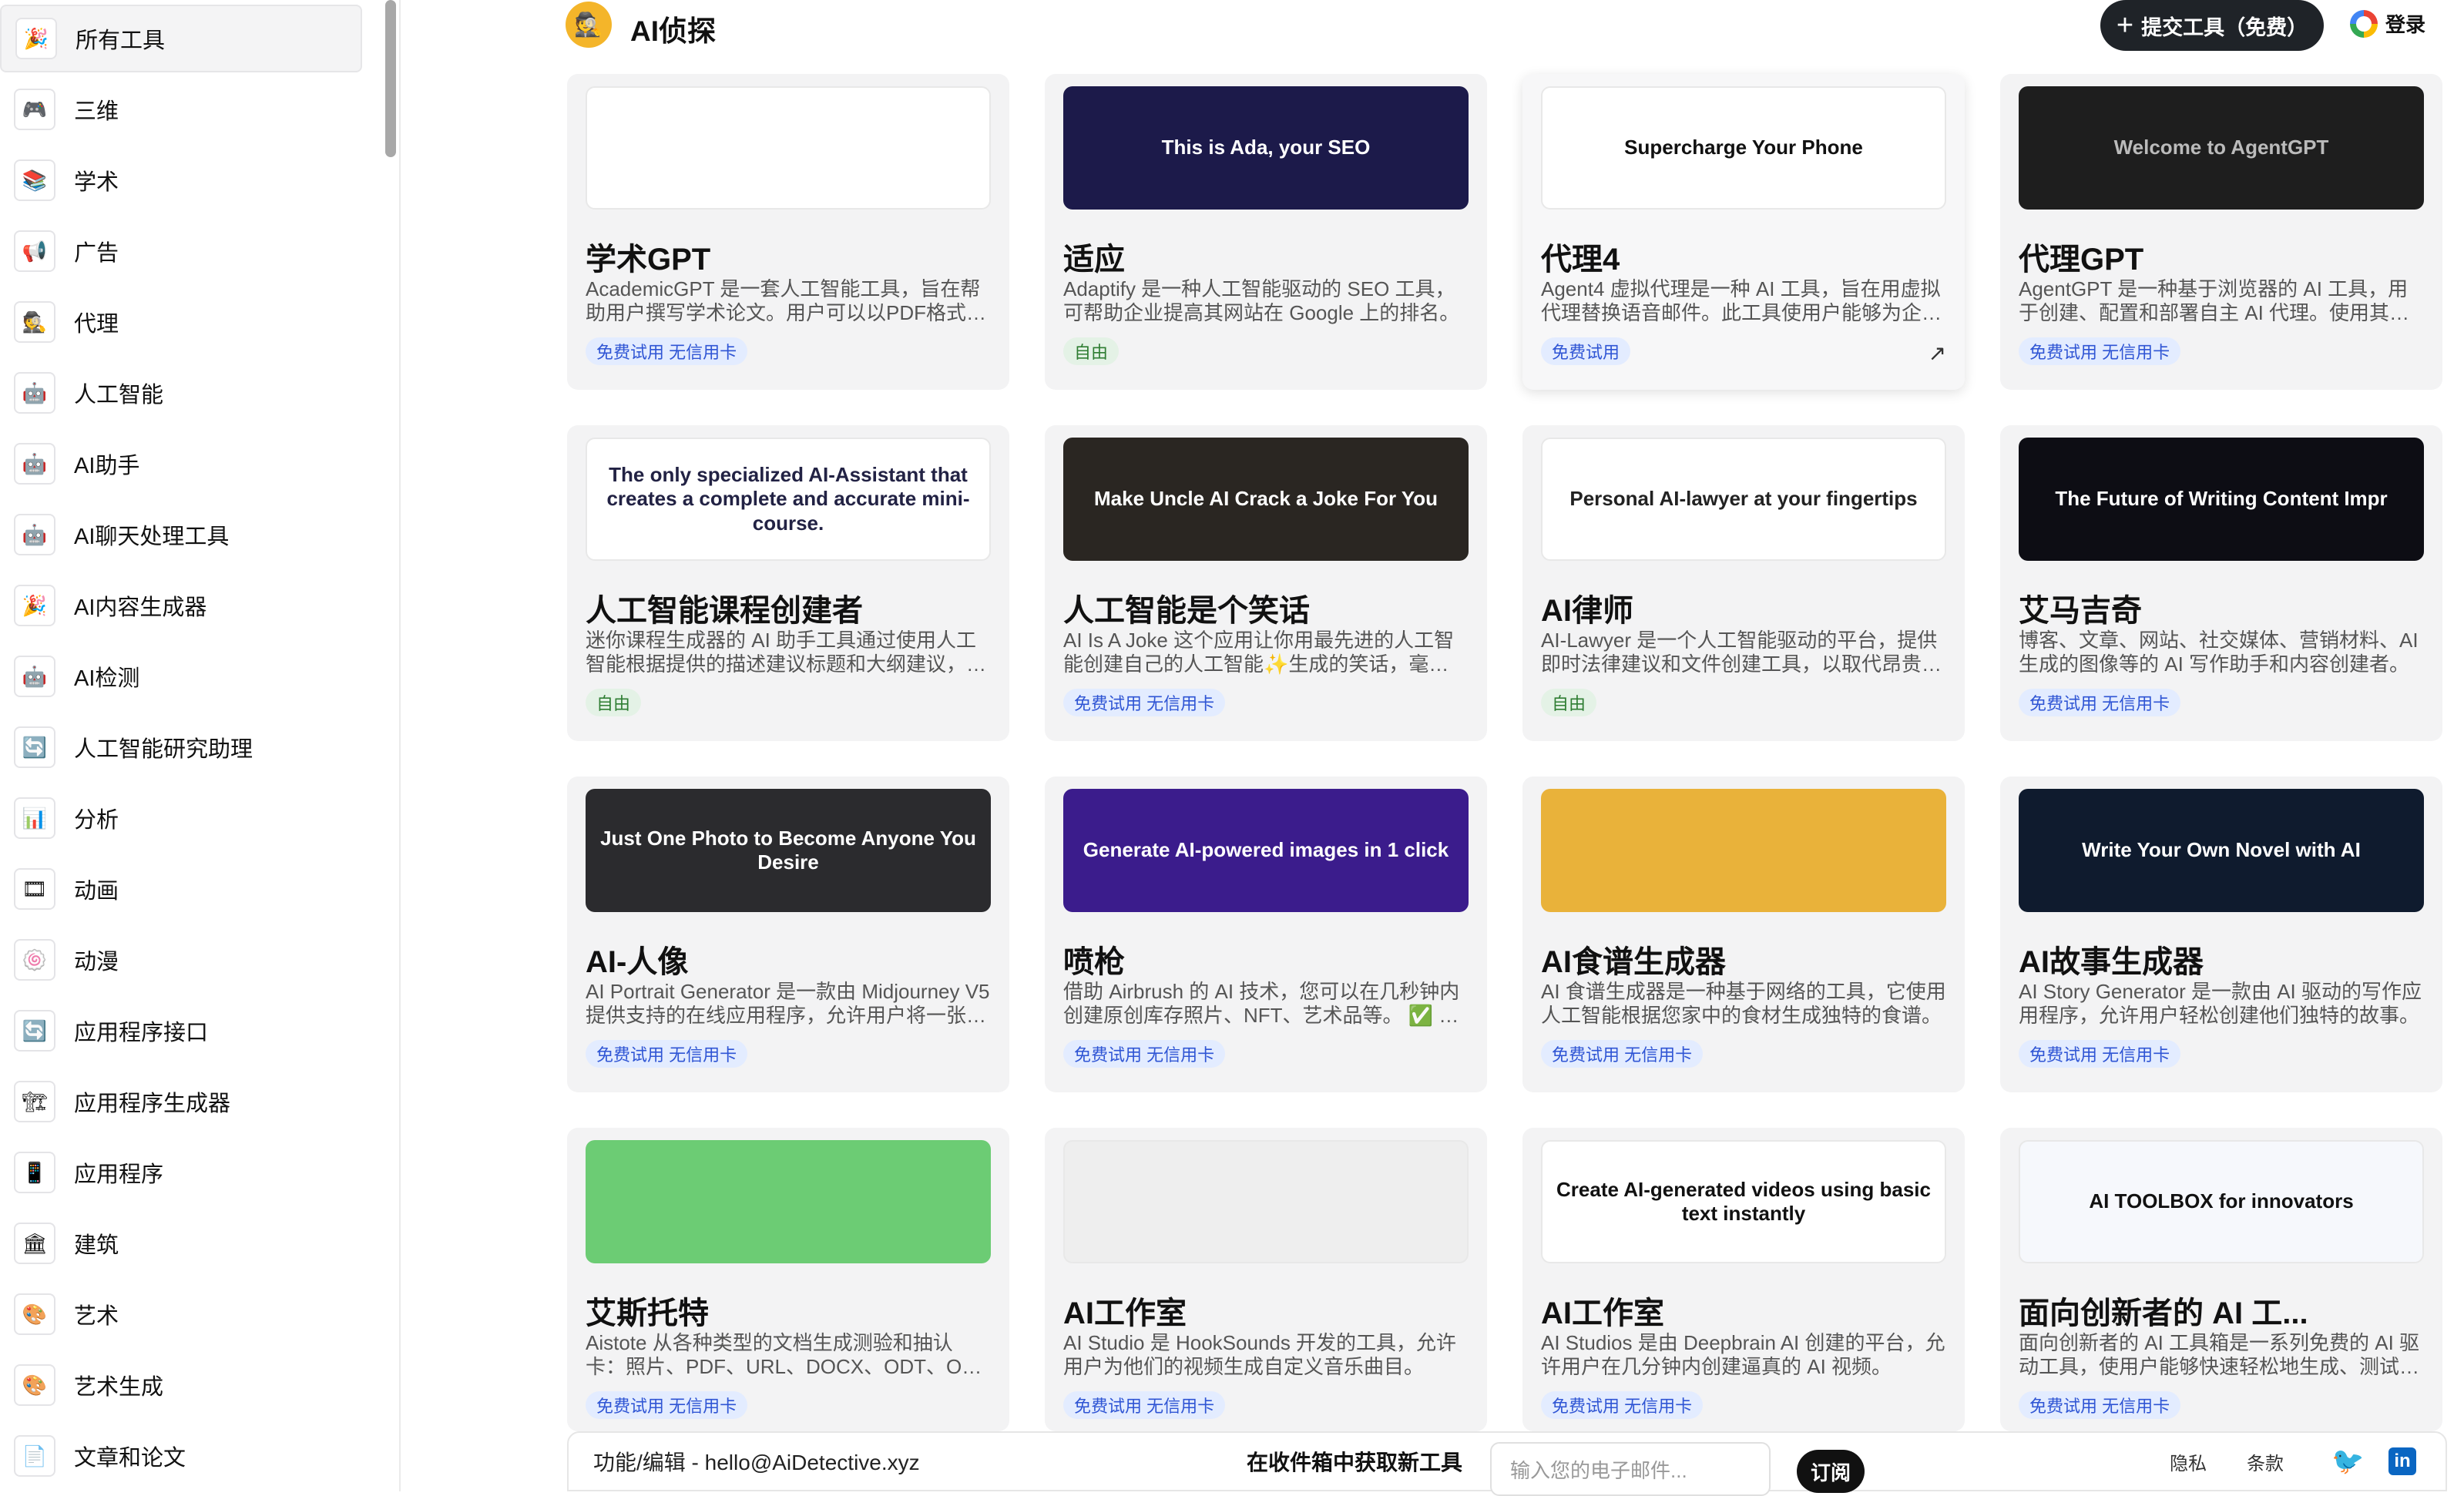 The height and width of the screenshot is (1496, 2464). I want to click on tool-thumbnail: Personal AI-lawyer at your fingertips, so click(1744, 499).